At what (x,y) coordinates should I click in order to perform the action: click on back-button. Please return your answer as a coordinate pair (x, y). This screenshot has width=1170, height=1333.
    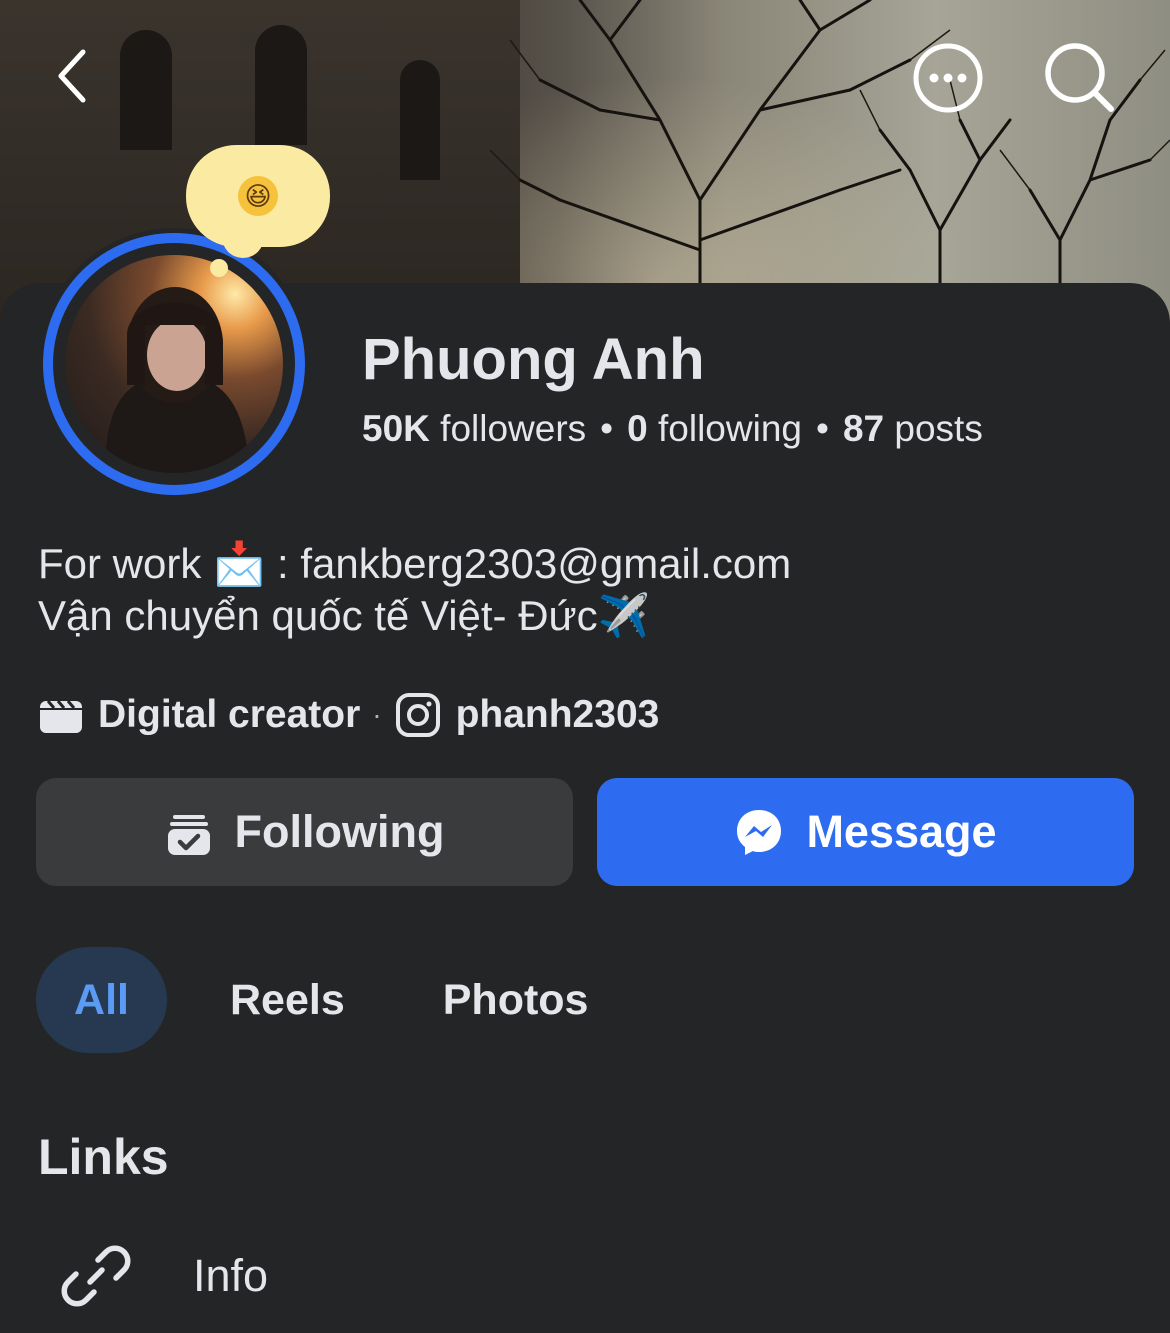
    Looking at the image, I should click on (71, 76).